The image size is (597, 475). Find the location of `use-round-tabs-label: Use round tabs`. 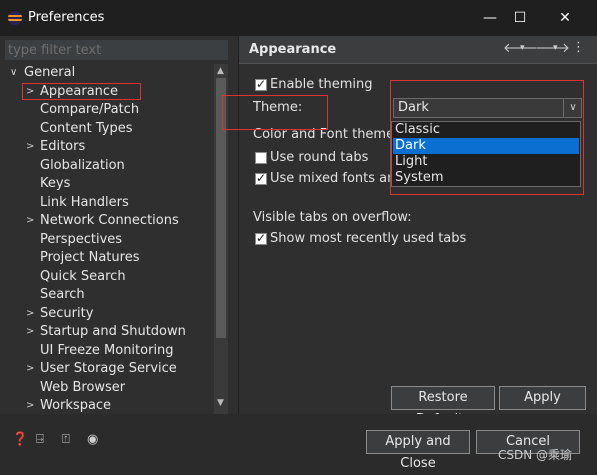

use-round-tabs-label: Use round tabs is located at coordinates (319, 157).